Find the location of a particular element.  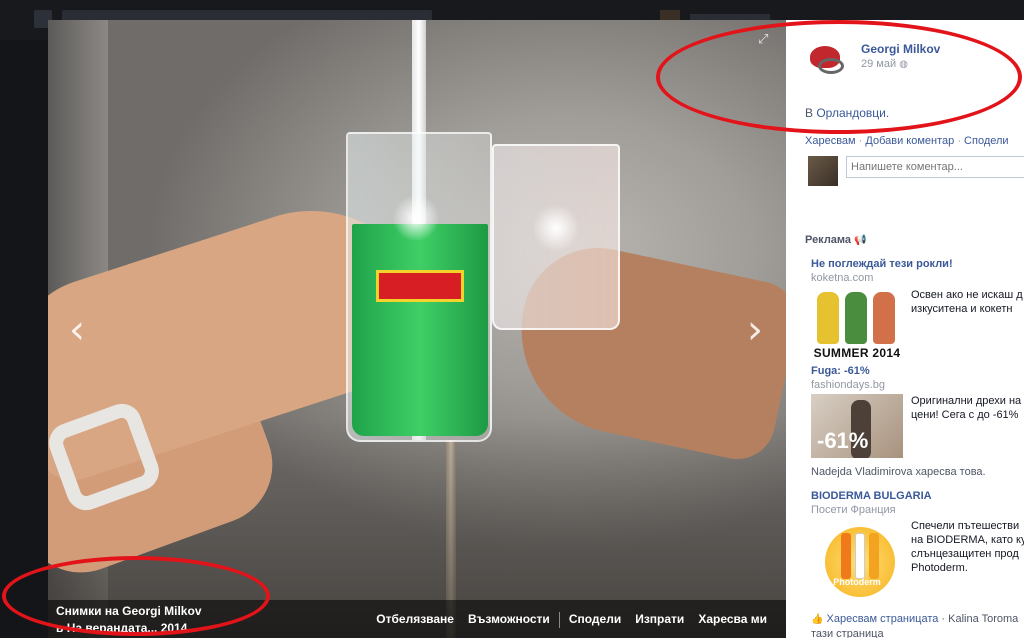

ad-image: SUMMER 2014 is located at coordinates (857, 327).